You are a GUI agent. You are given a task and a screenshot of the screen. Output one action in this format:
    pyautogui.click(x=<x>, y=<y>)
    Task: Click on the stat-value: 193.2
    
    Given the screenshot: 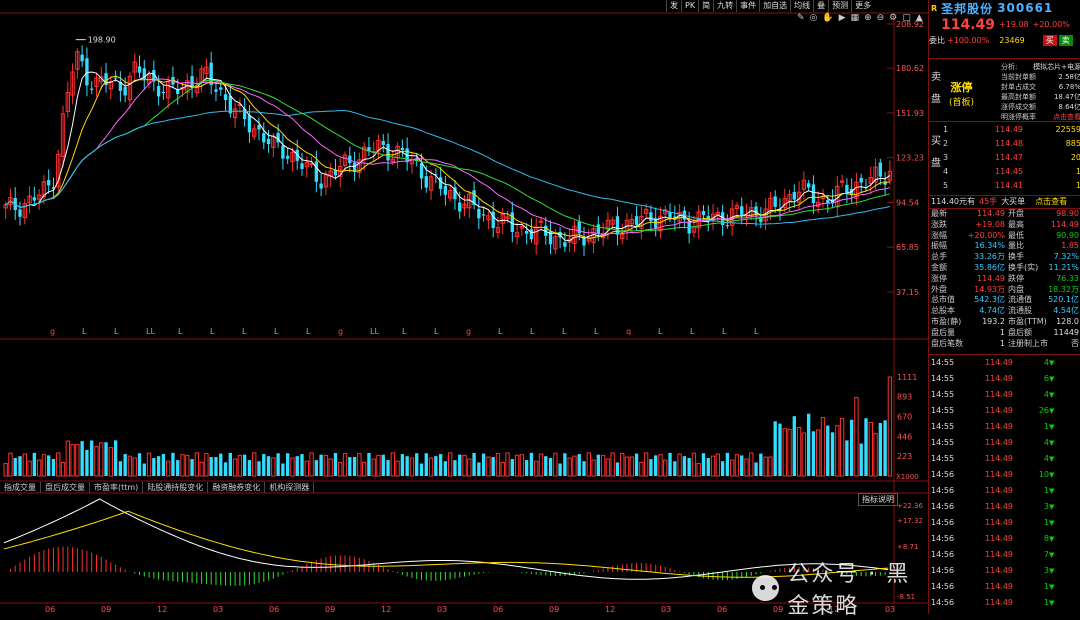 What is the action you would take?
    pyautogui.click(x=993, y=321)
    